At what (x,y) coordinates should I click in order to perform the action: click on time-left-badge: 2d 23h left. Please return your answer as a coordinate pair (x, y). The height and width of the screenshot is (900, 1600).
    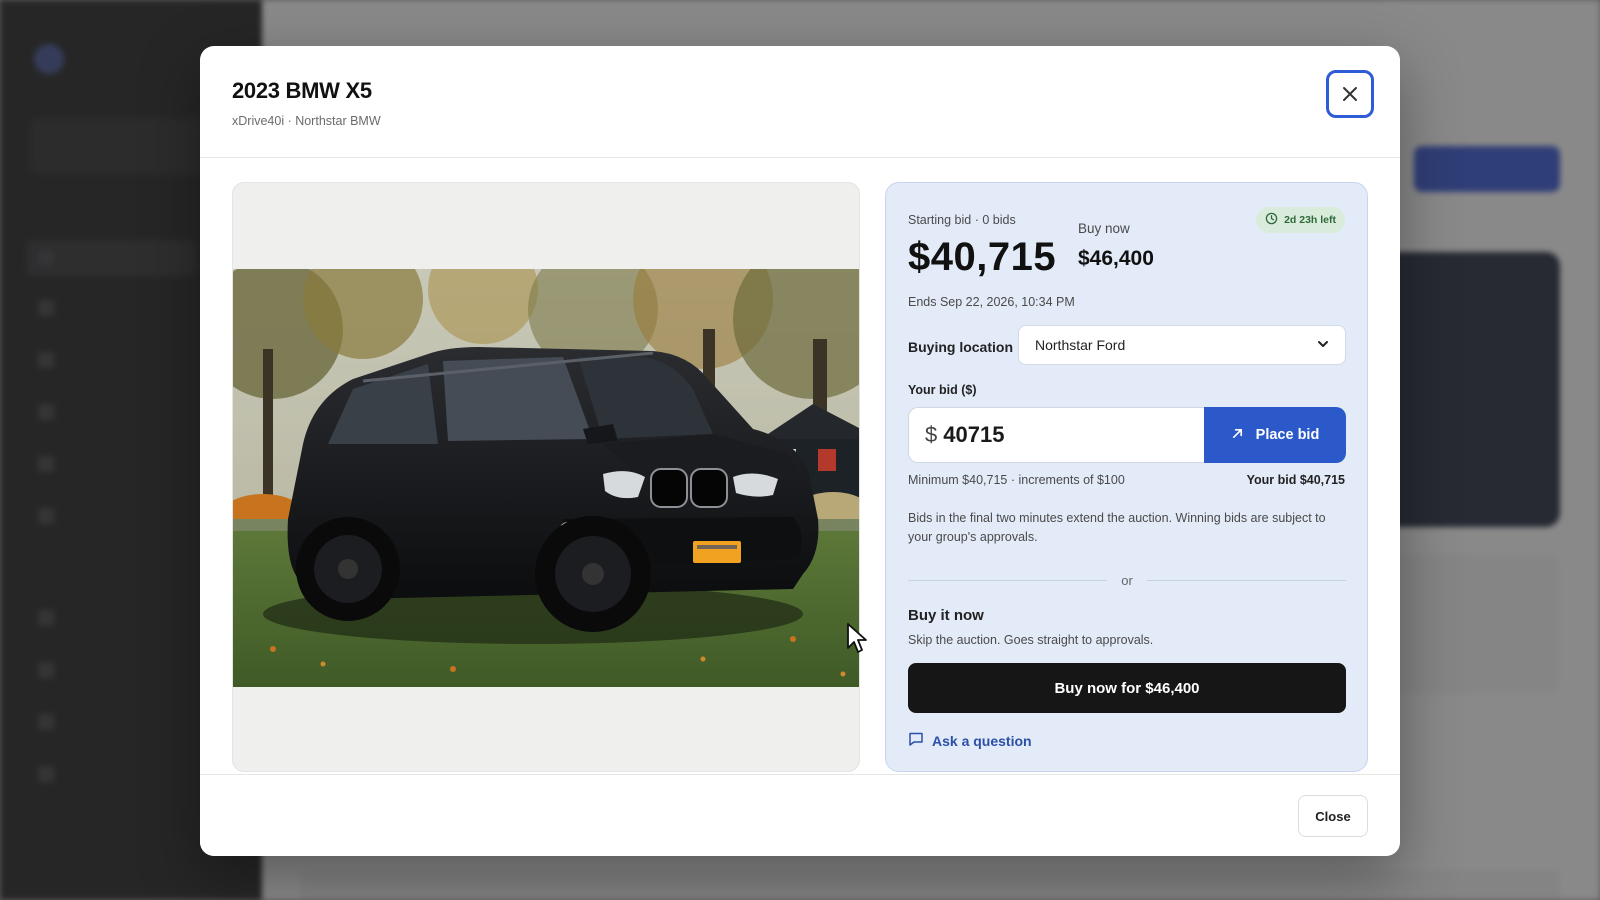
    Looking at the image, I should click on (1300, 220).